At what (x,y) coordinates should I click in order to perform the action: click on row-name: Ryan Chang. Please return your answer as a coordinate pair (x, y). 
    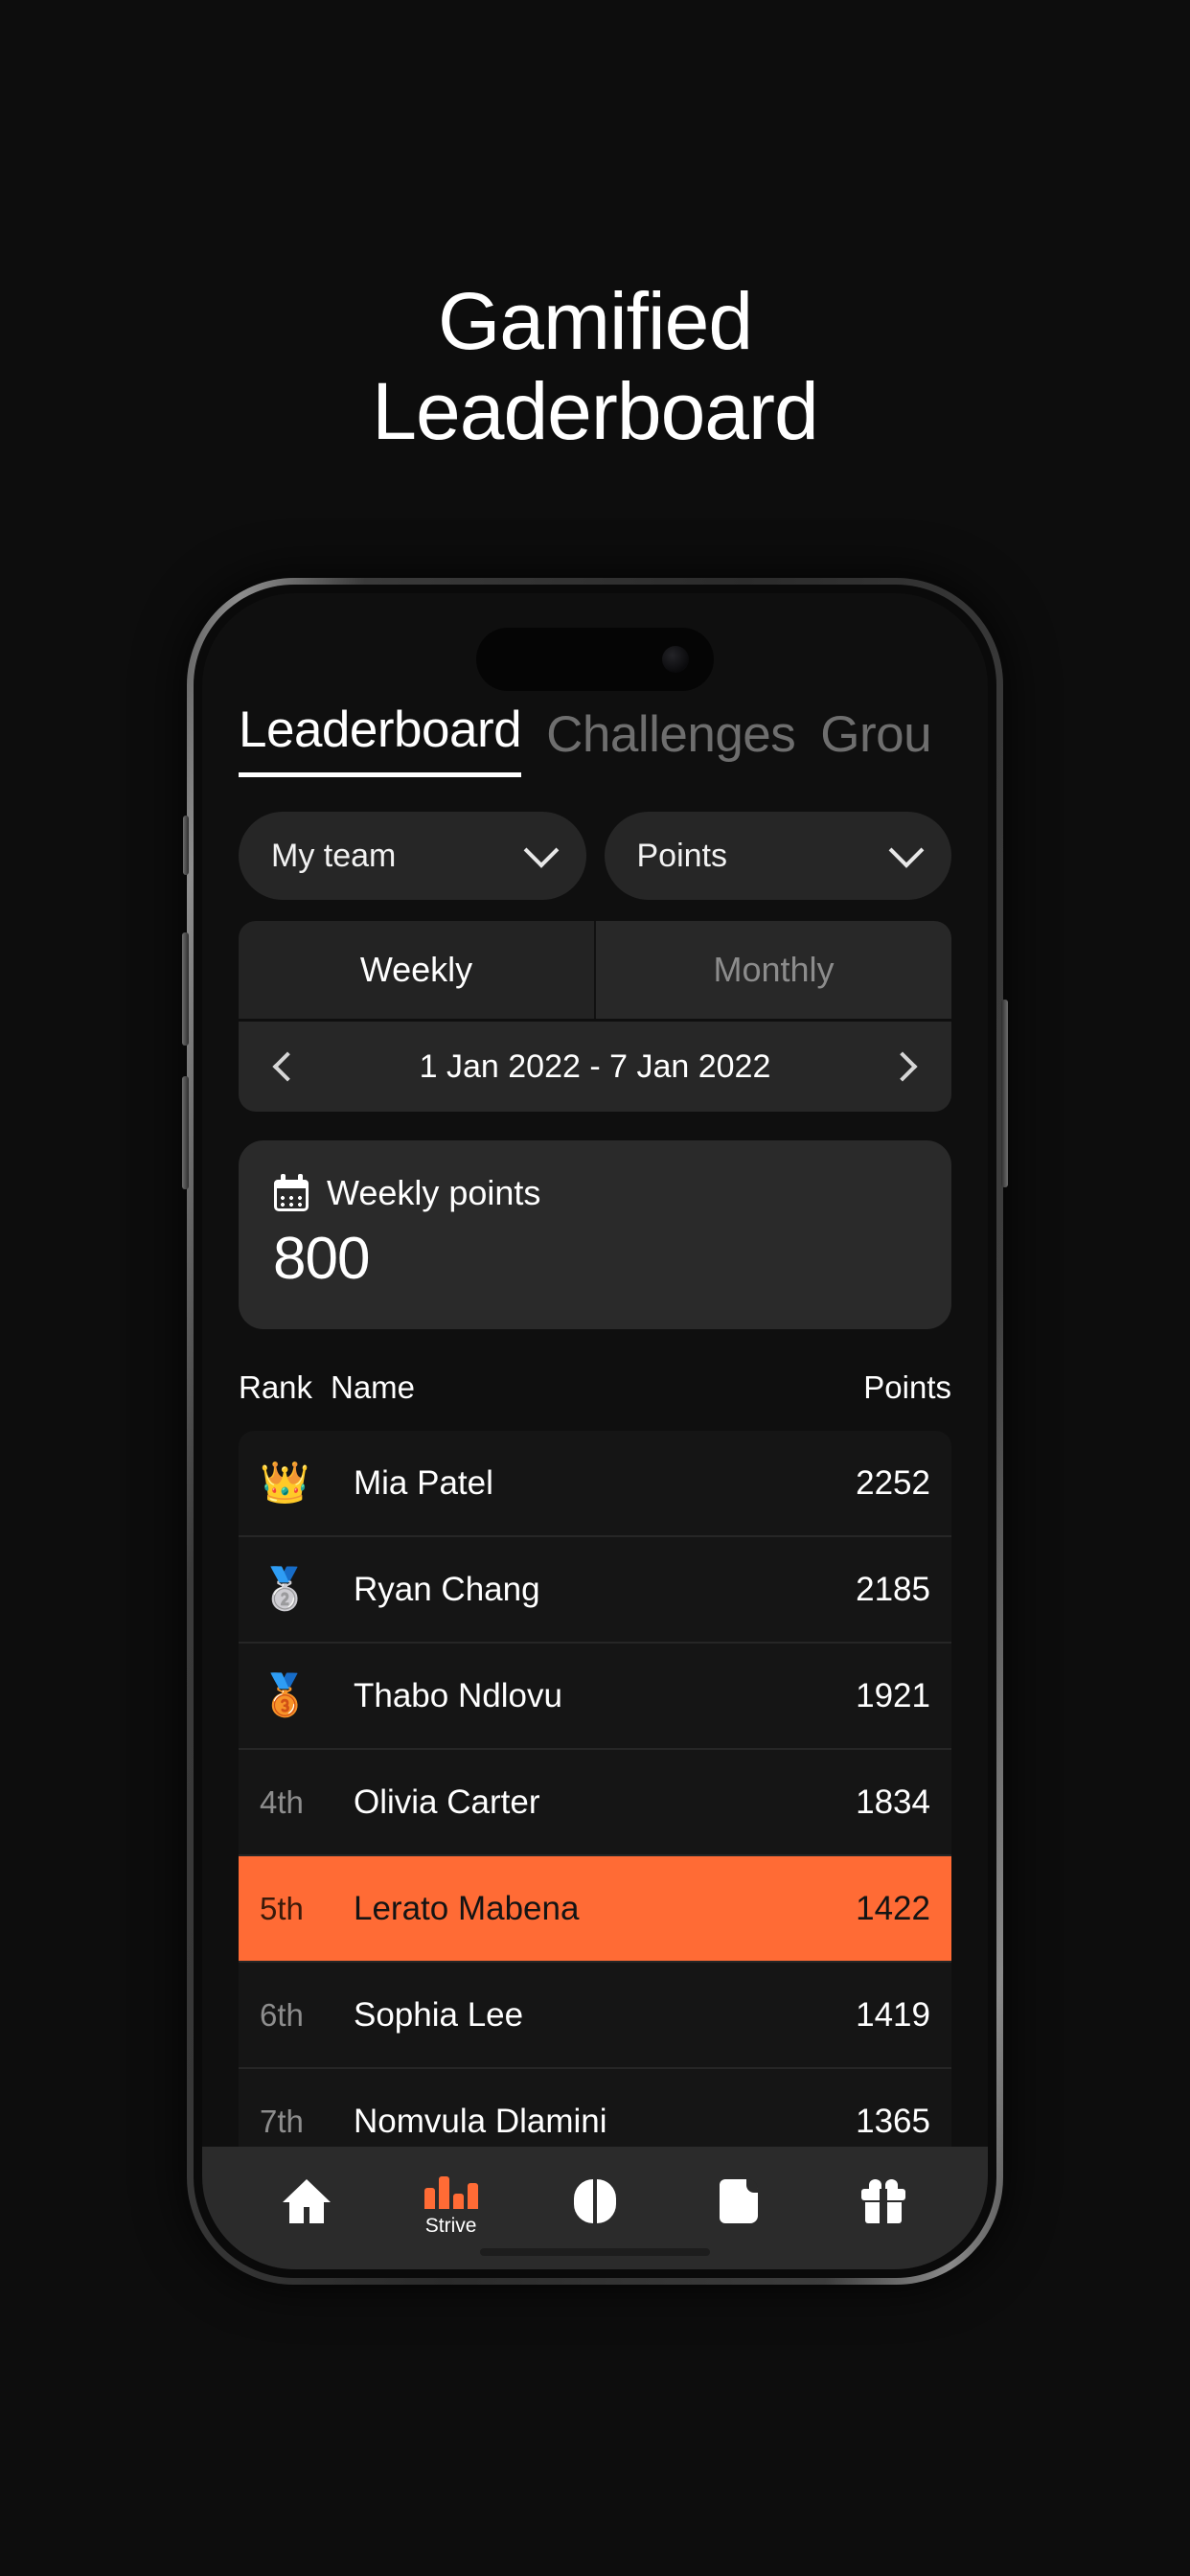
    Looking at the image, I should click on (447, 1589).